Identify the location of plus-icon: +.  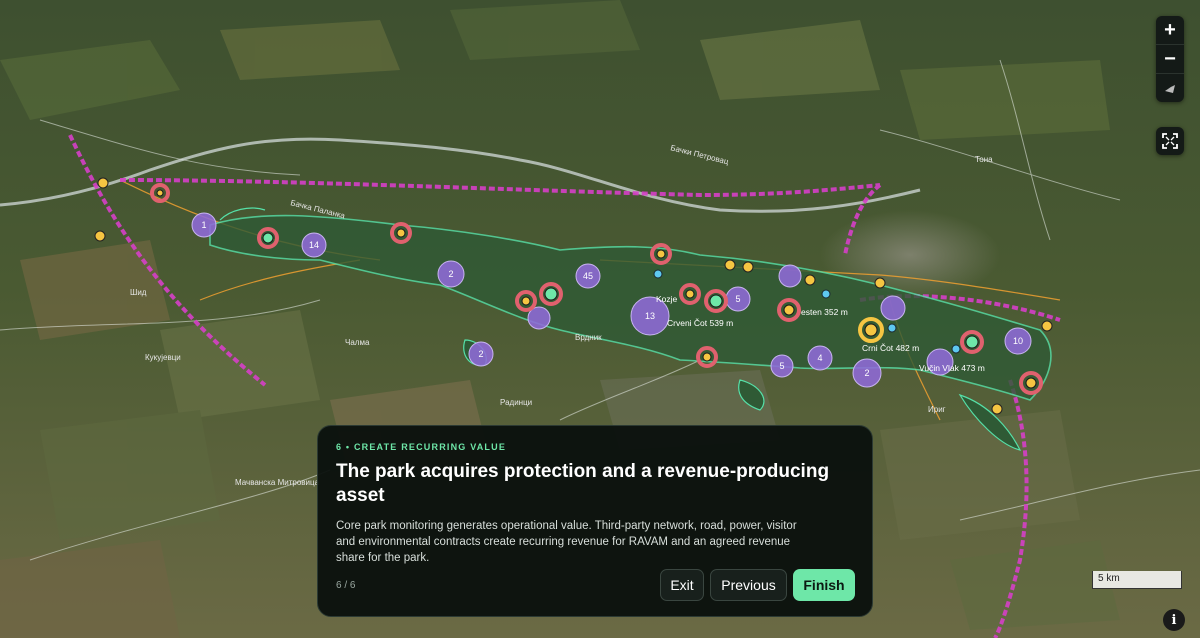
(1170, 29).